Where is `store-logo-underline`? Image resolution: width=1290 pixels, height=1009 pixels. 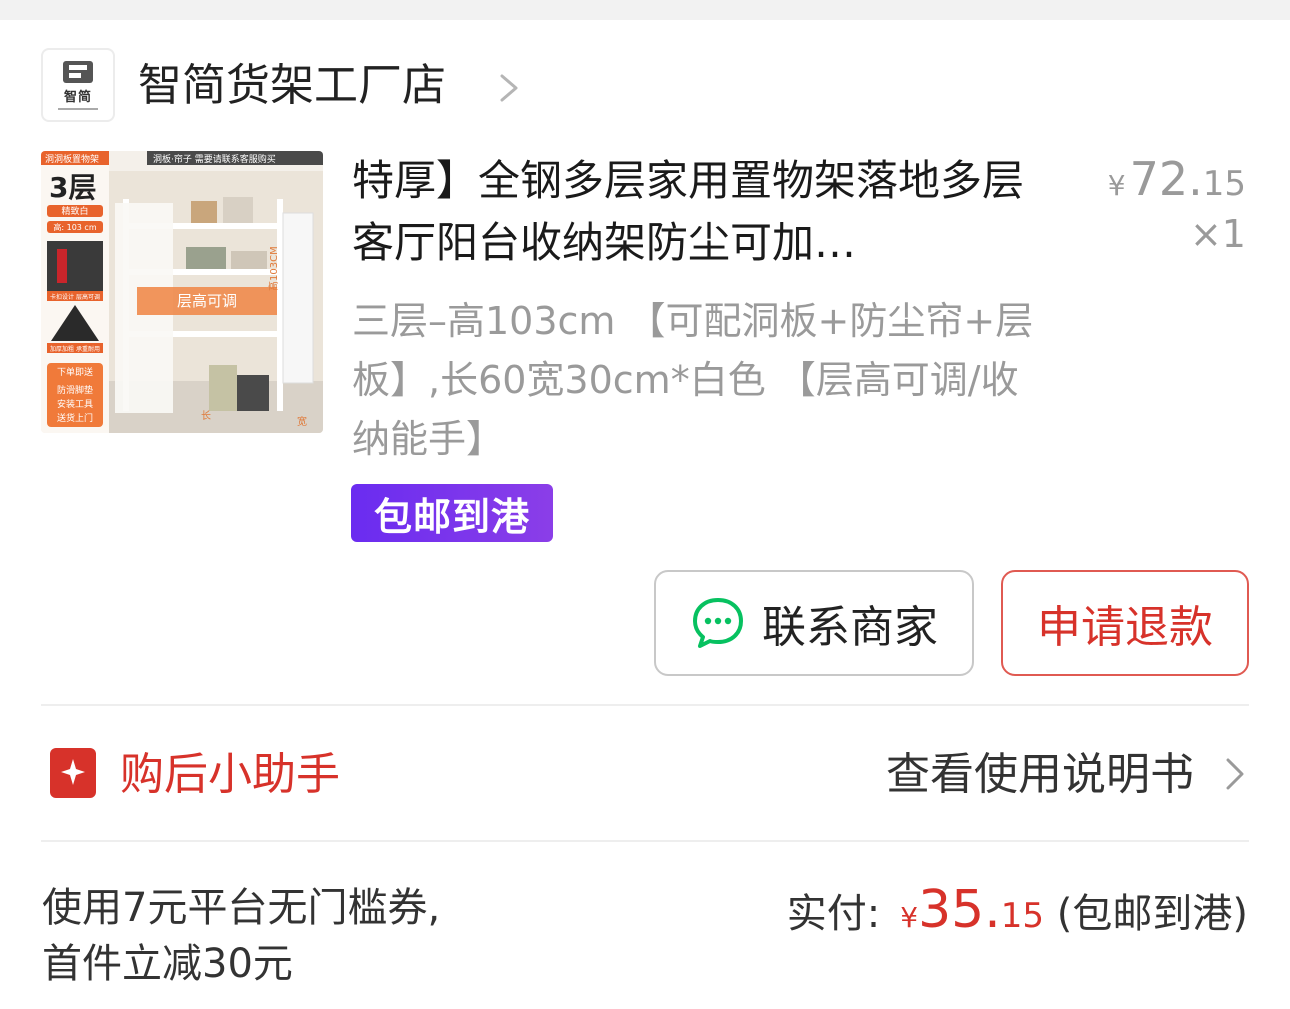 store-logo-underline is located at coordinates (78, 108).